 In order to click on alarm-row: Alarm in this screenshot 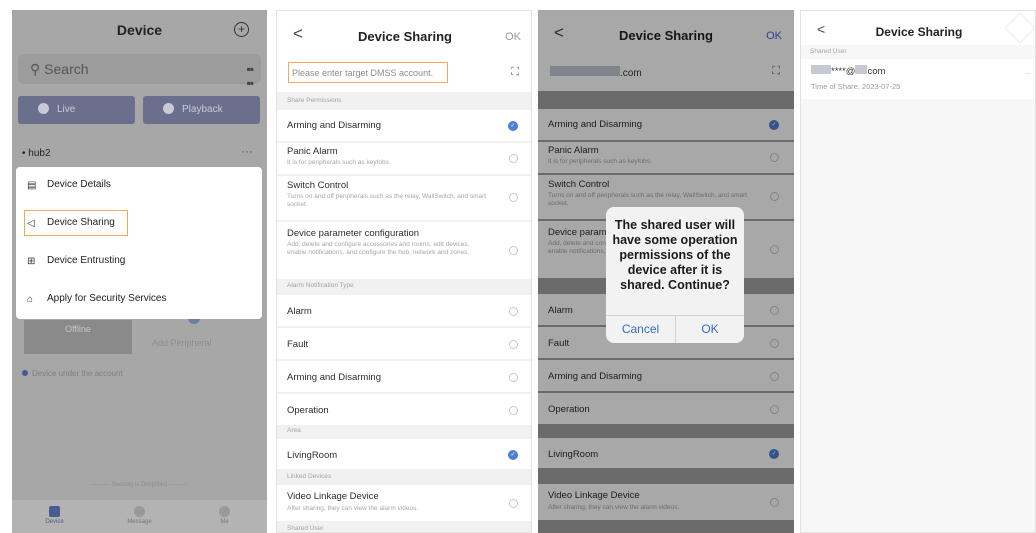, I will do `click(404, 310)`.